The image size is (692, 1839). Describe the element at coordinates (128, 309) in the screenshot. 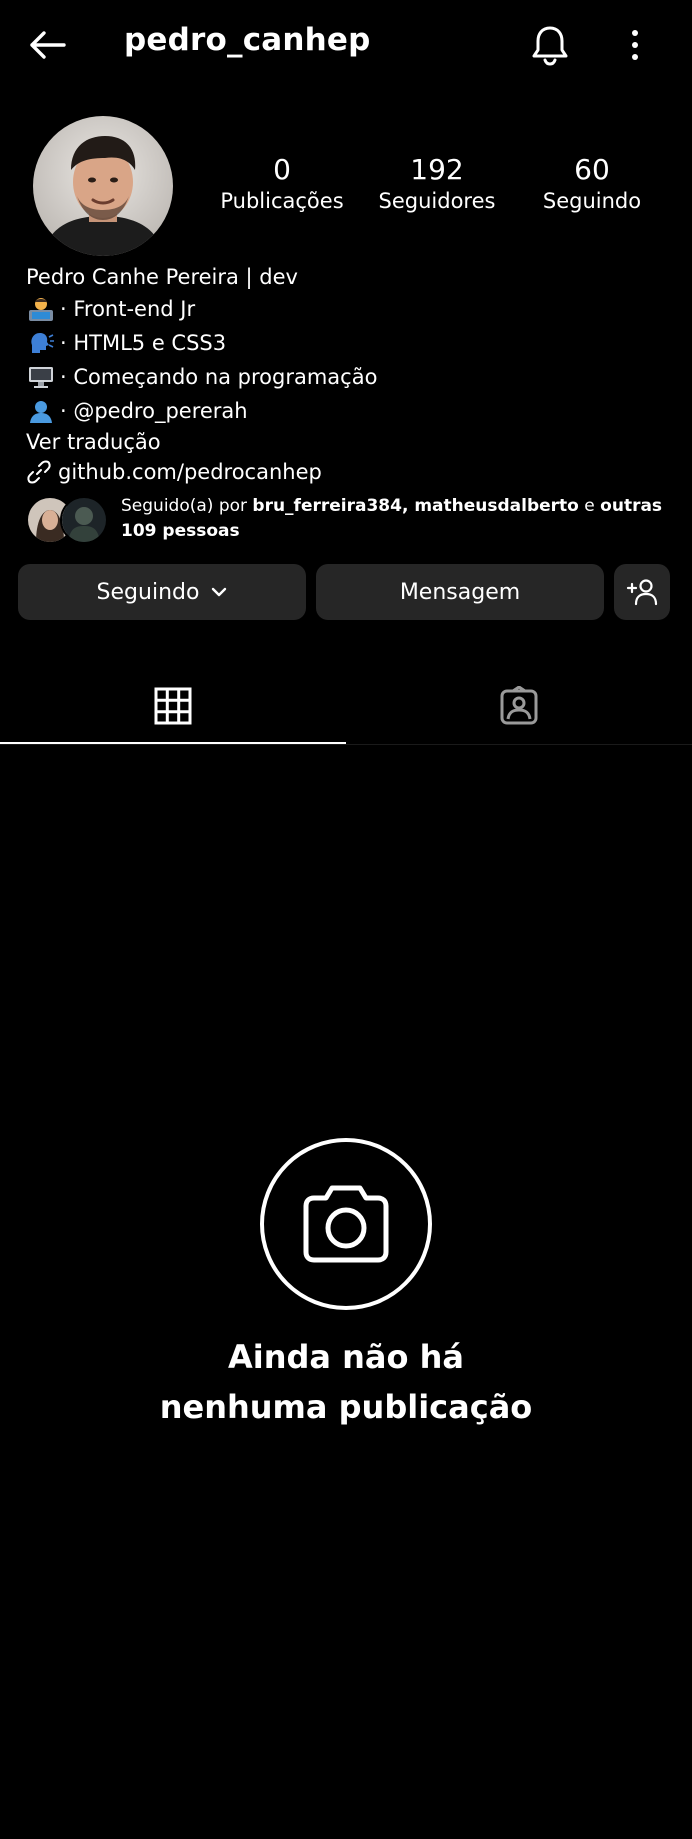

I see `bio-line-text: · Front-end Jr` at that location.